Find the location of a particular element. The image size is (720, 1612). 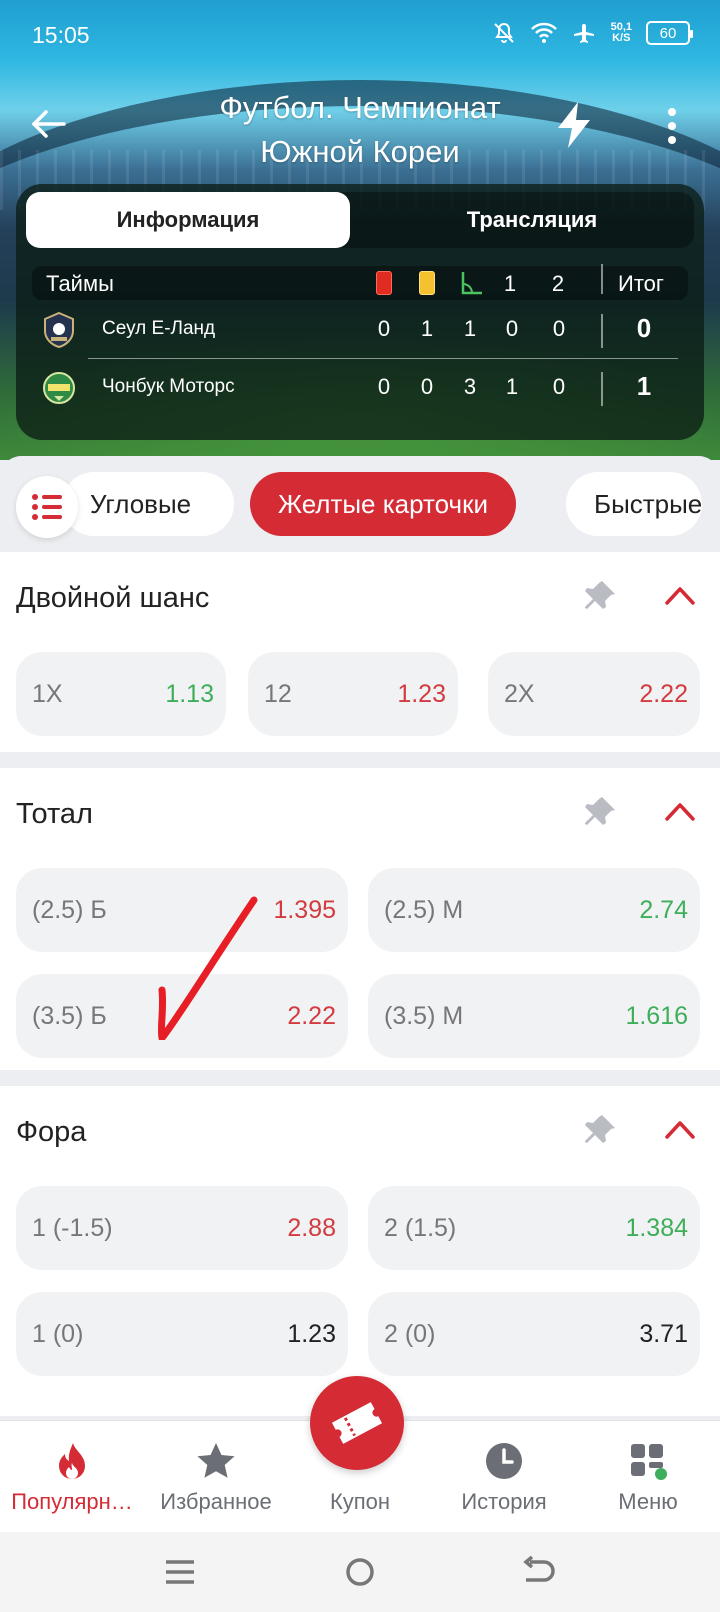

odd-button: 2X 2.22 is located at coordinates (594, 694).